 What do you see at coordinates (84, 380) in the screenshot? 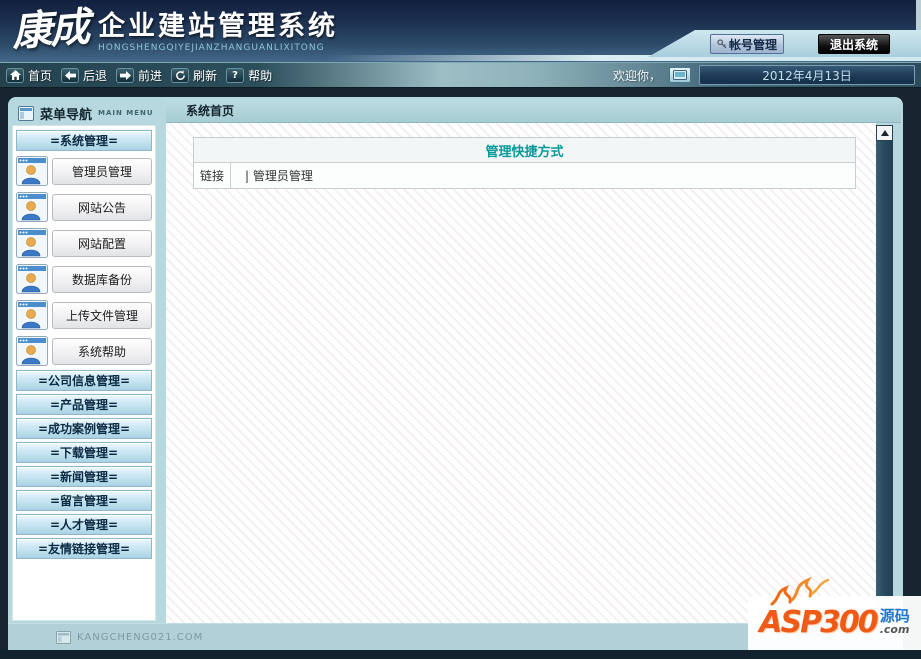
I see `sidebar-section-company-info: =公司信息管理=` at bounding box center [84, 380].